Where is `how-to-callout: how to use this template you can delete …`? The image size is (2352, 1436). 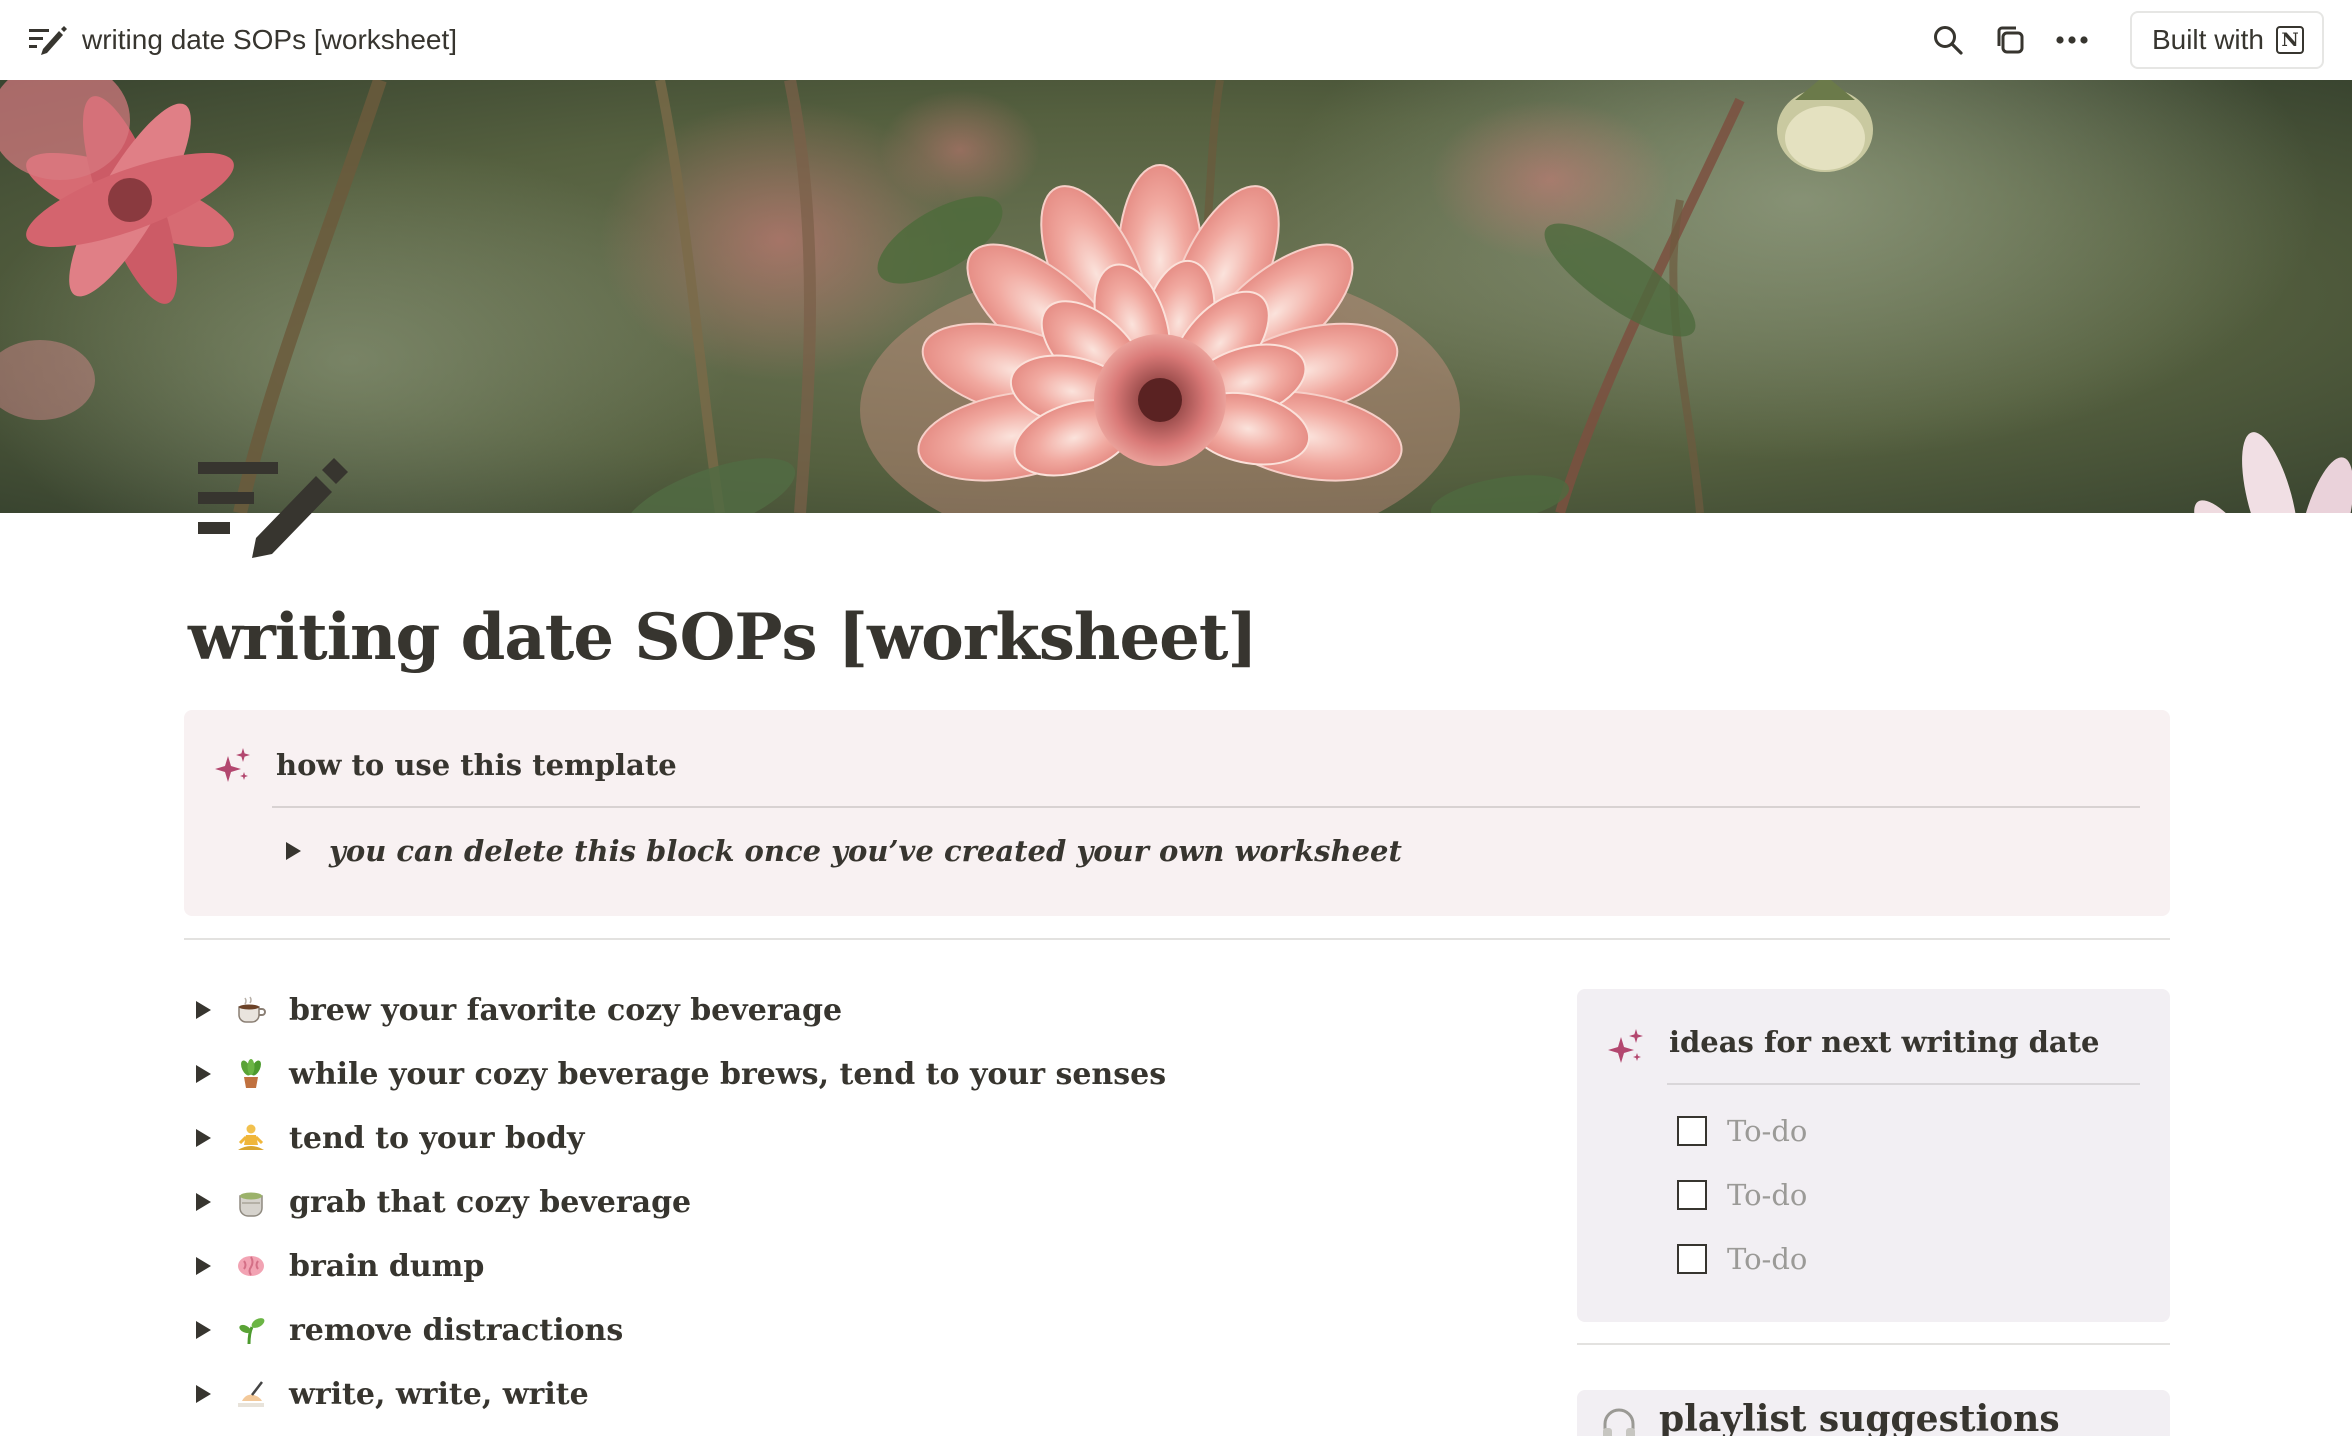 how-to-callout: how to use this template you can delete … is located at coordinates (1177, 813).